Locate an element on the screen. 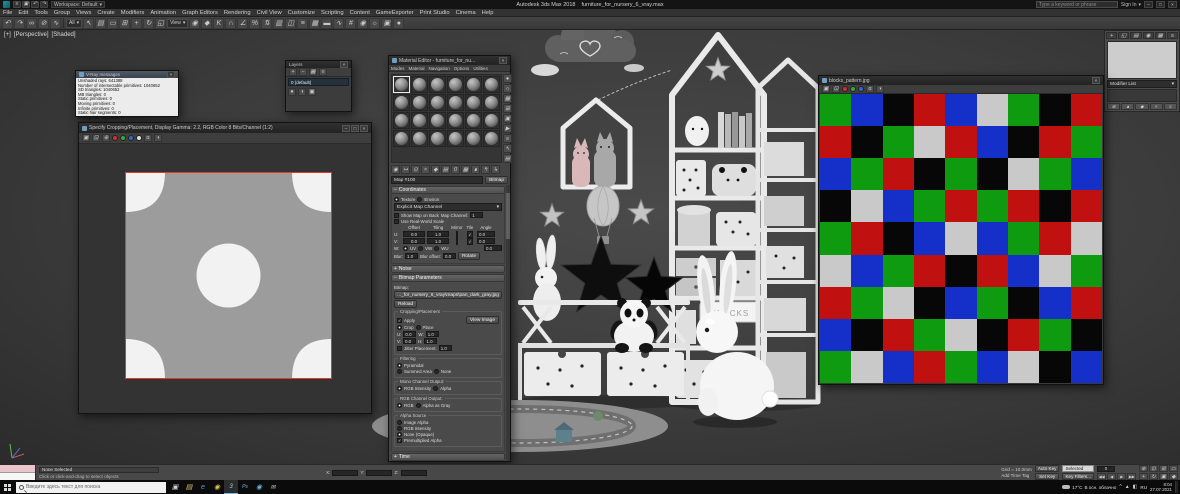 The image size is (1180, 494). view-image-button: View Image is located at coordinates (482, 320).